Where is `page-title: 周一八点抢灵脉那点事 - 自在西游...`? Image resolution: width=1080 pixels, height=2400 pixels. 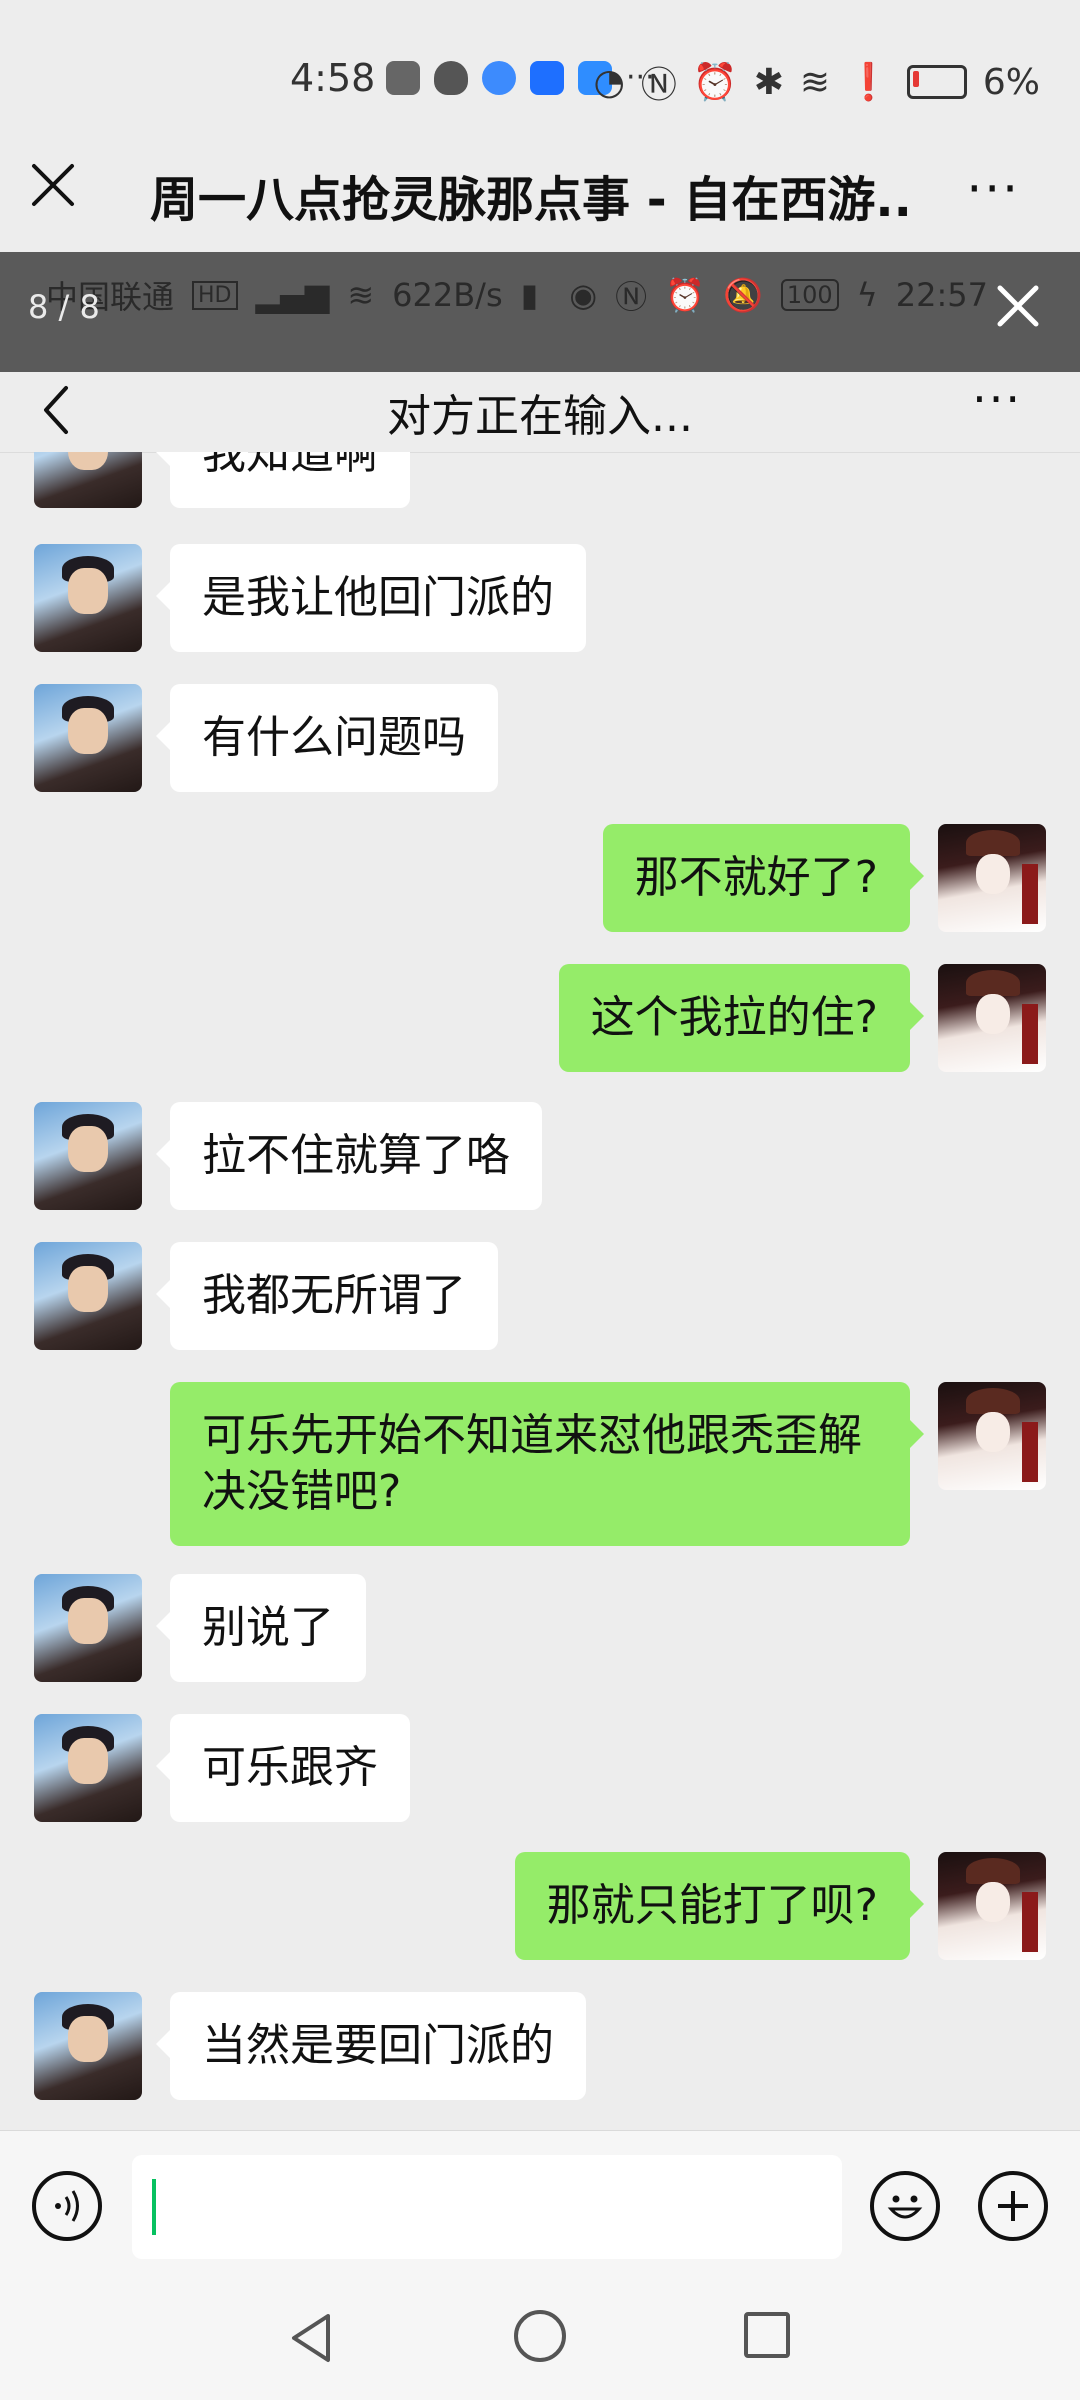 page-title: 周一八点抢灵脉那点事 - 自在西游... is located at coordinates (530, 200).